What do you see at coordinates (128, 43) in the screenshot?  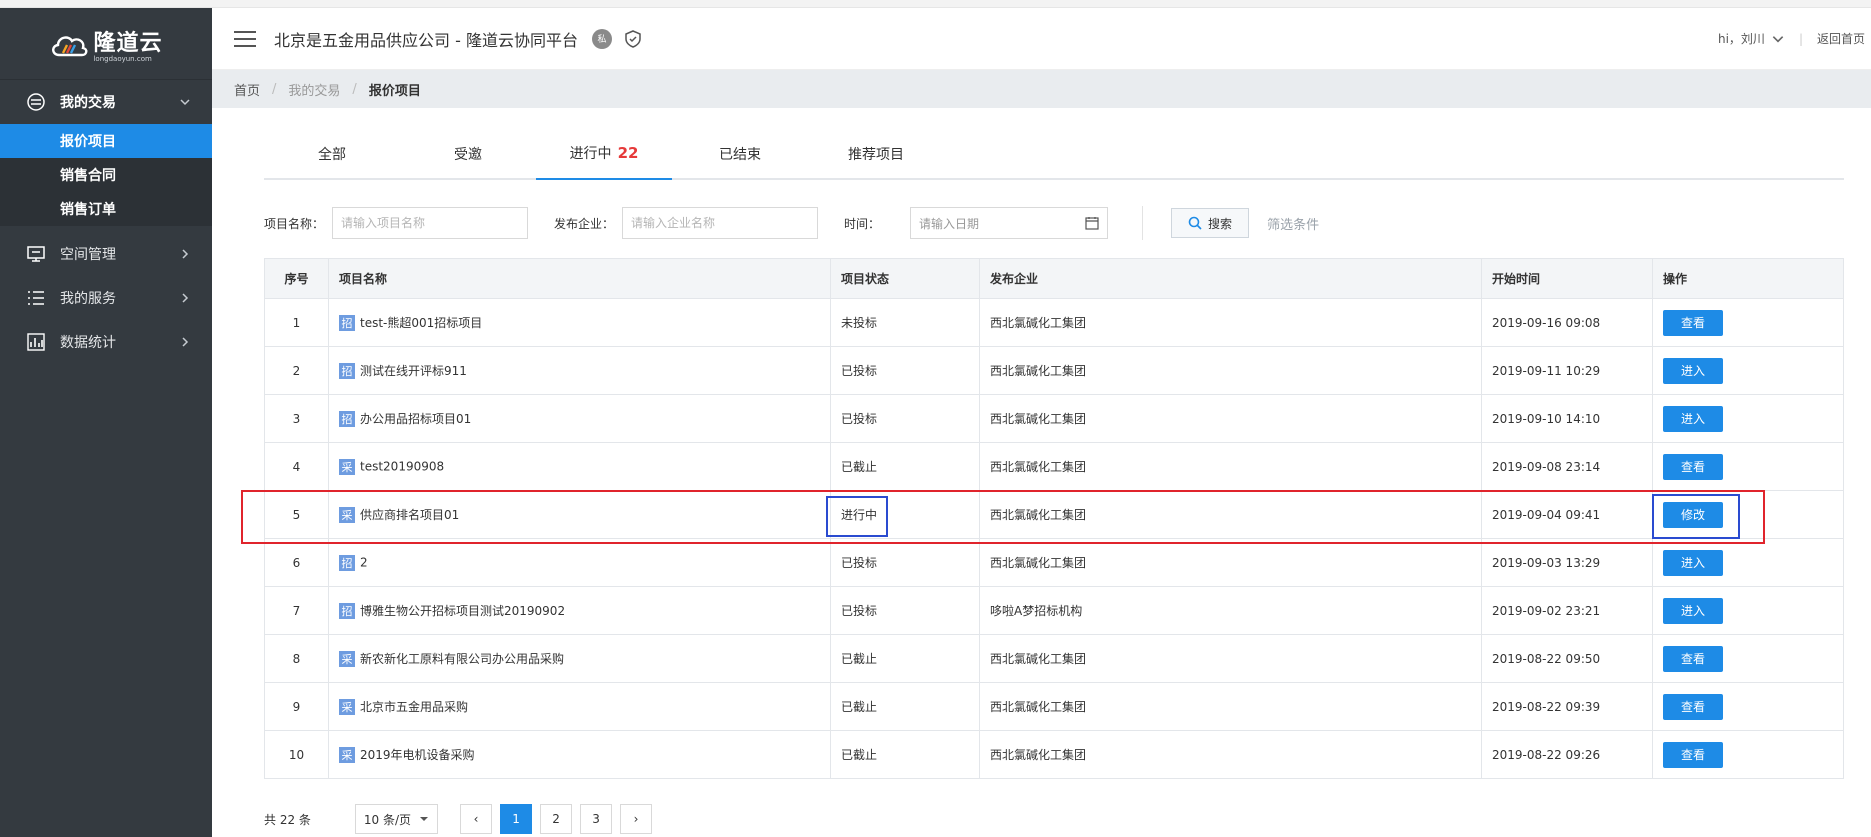 I see `logo-text: 隆道云` at bounding box center [128, 43].